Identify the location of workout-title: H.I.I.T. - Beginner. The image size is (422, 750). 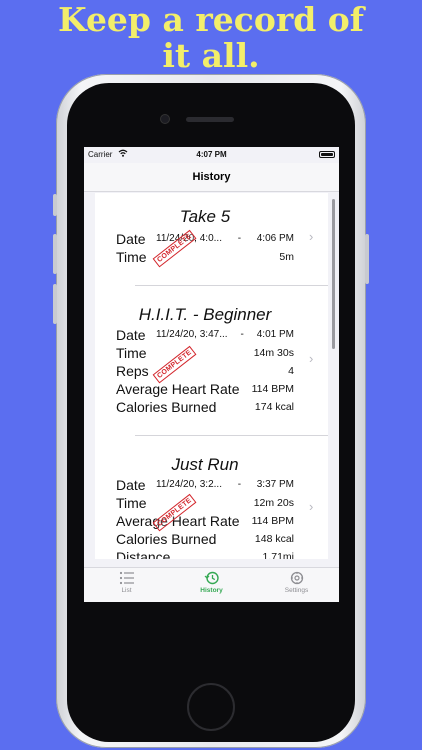
(205, 314).